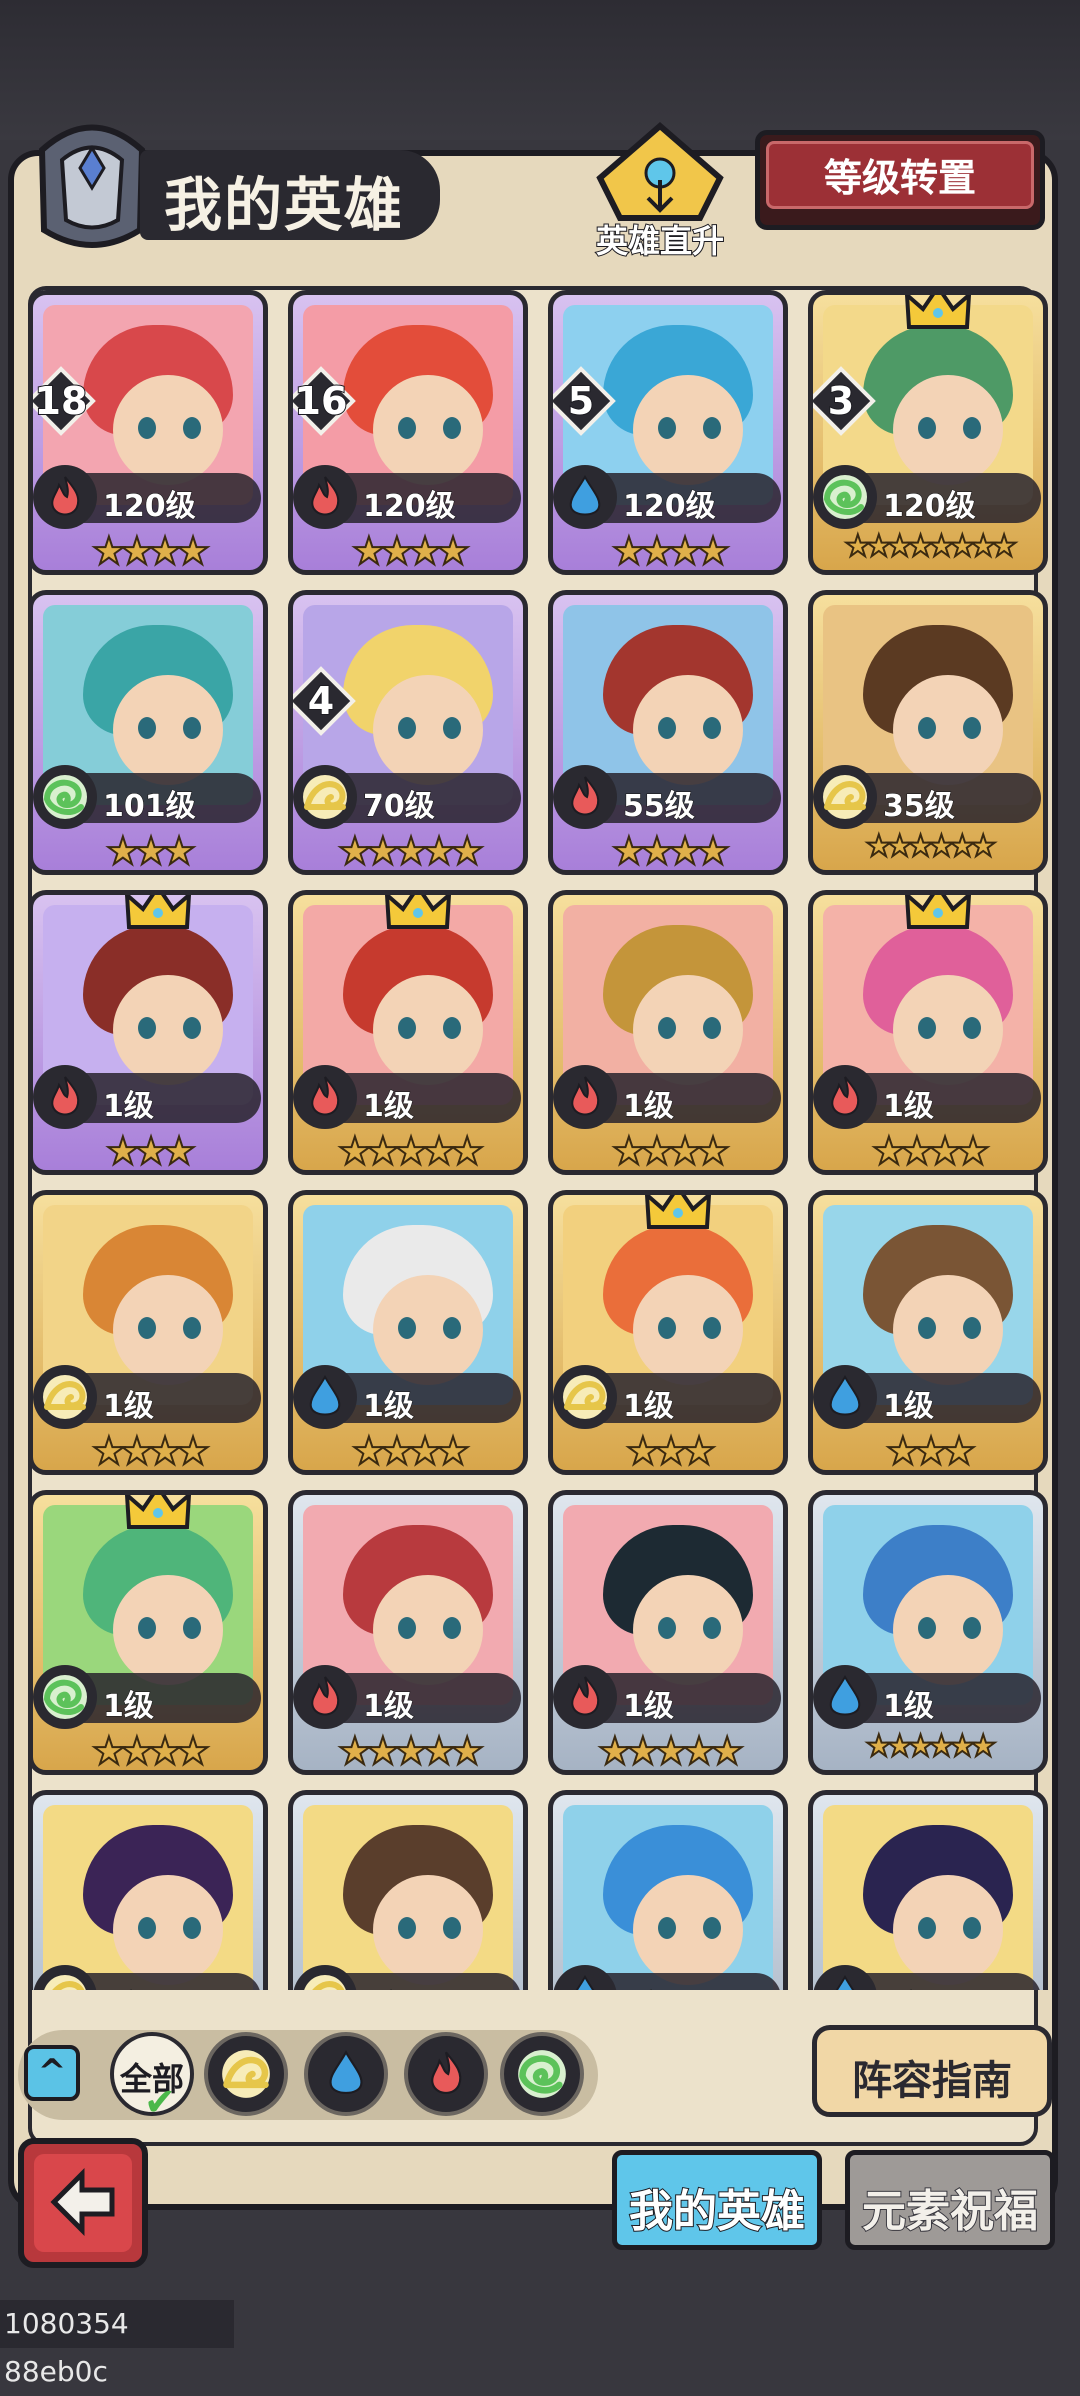 The width and height of the screenshot is (1080, 2396). I want to click on check-icon: ✔, so click(160, 2102).